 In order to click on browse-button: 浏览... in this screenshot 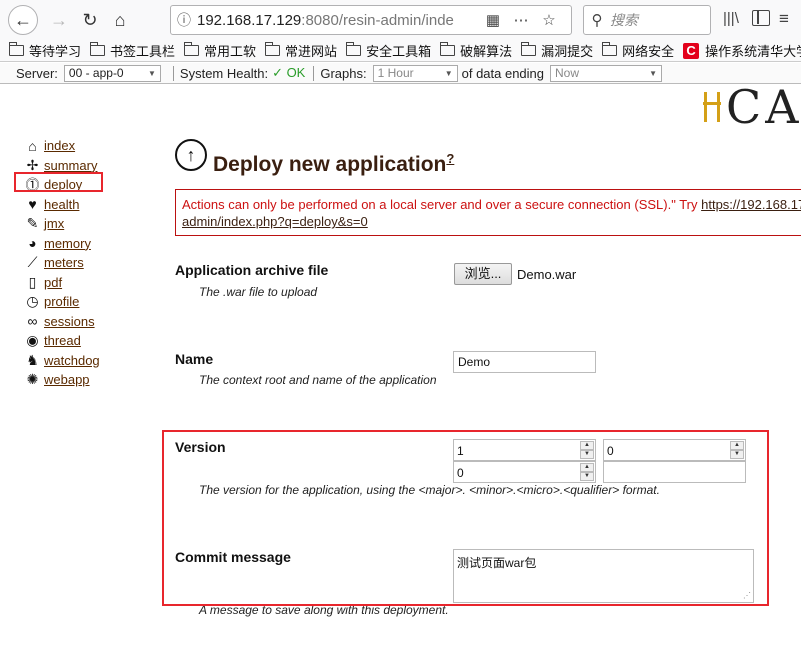, I will do `click(483, 274)`.